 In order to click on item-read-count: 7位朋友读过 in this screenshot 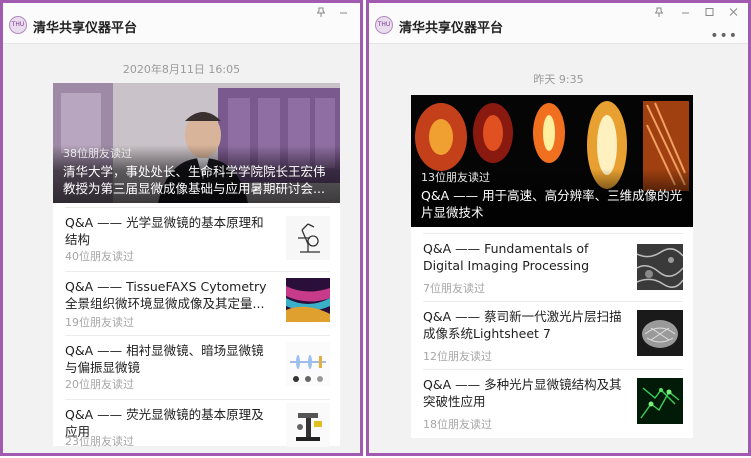, I will do `click(454, 288)`.